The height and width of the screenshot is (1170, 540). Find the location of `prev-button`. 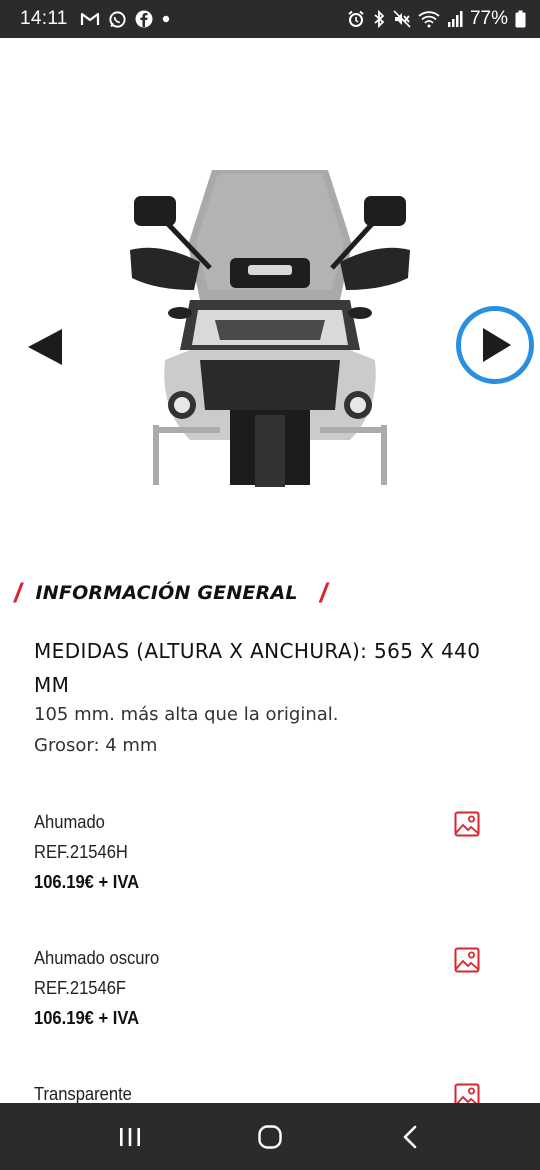

prev-button is located at coordinates (45, 347).